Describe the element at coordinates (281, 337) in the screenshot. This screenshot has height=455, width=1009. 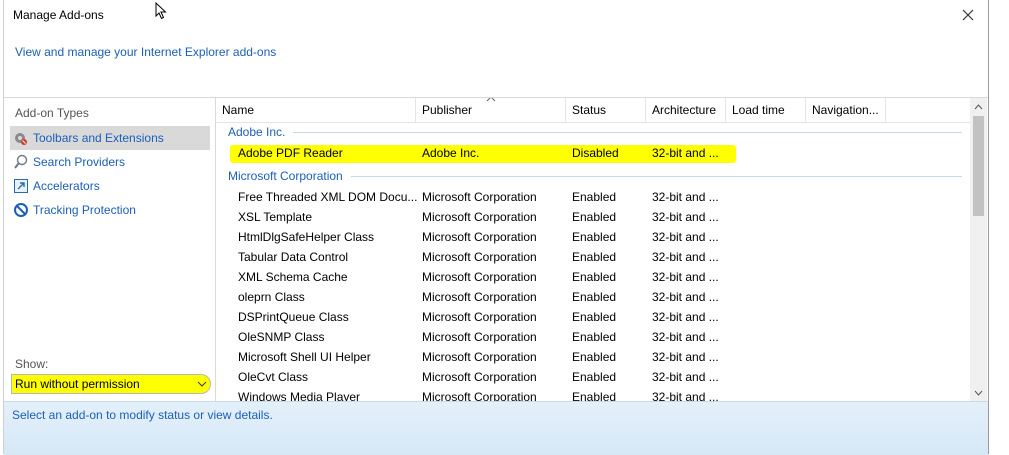
I see `cell-name: OleSNMP Class` at that location.